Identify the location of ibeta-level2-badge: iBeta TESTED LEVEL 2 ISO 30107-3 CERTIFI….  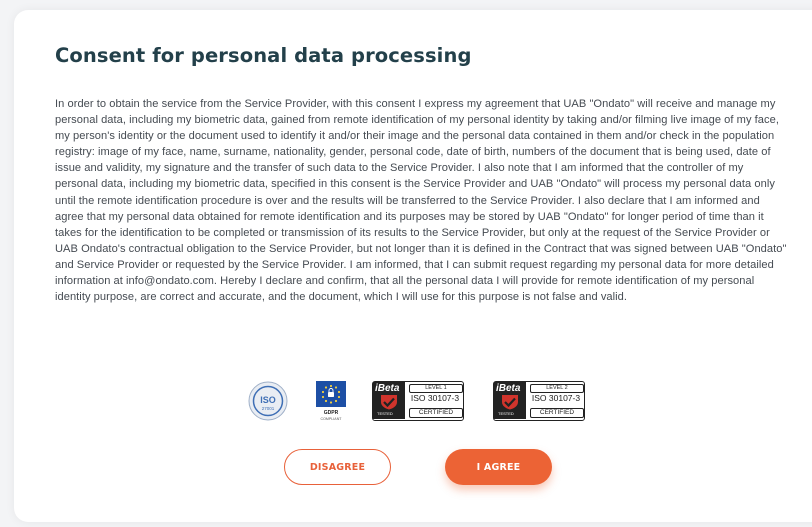
(539, 401).